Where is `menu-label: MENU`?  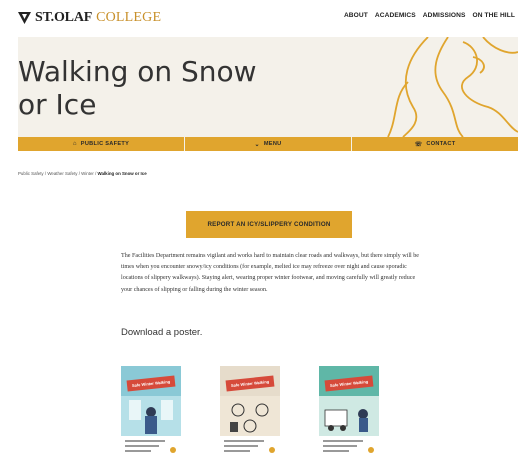 menu-label: MENU is located at coordinates (272, 144).